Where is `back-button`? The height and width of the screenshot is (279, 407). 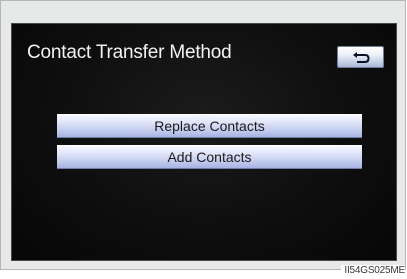
back-button is located at coordinates (360, 57).